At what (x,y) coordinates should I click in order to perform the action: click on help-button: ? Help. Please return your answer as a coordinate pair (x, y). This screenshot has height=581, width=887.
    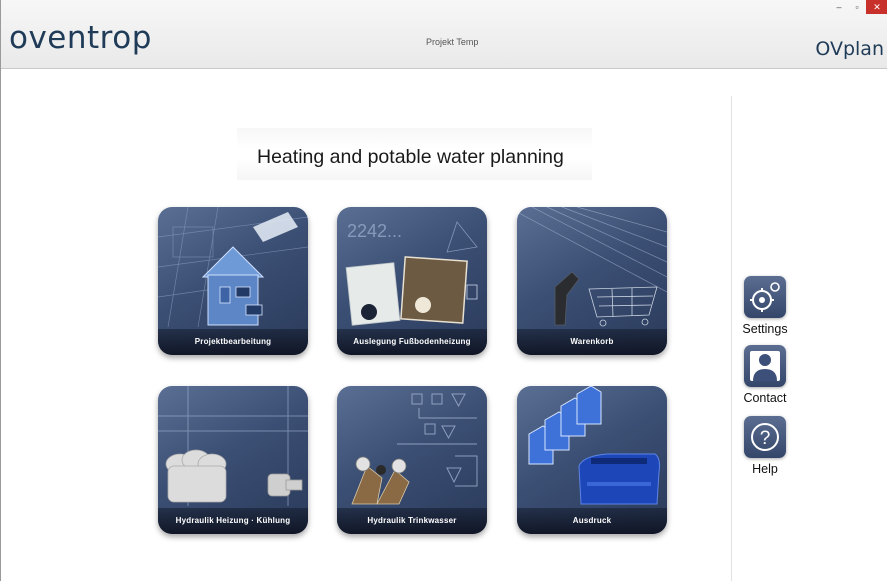
    Looking at the image, I should click on (765, 446).